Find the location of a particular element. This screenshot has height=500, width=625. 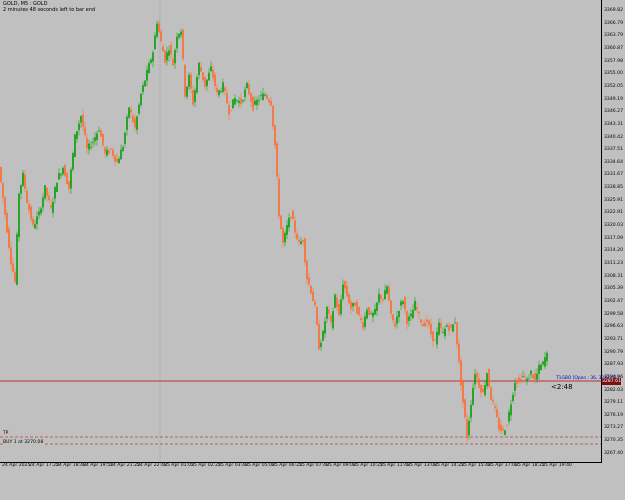

time-tick-label: 25 Apr 18:25 is located at coordinates (530, 465).